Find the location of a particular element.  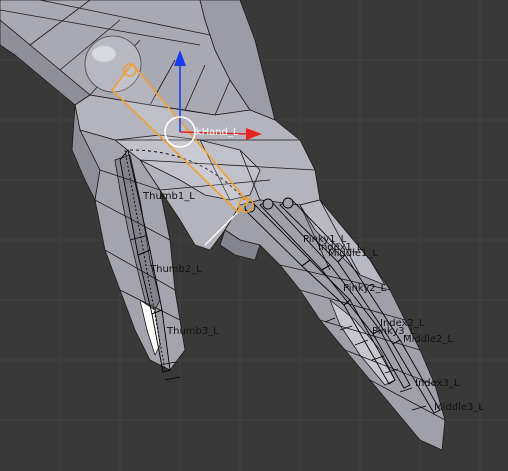

bone-label-middle3: Middle3_L is located at coordinates (459, 407).